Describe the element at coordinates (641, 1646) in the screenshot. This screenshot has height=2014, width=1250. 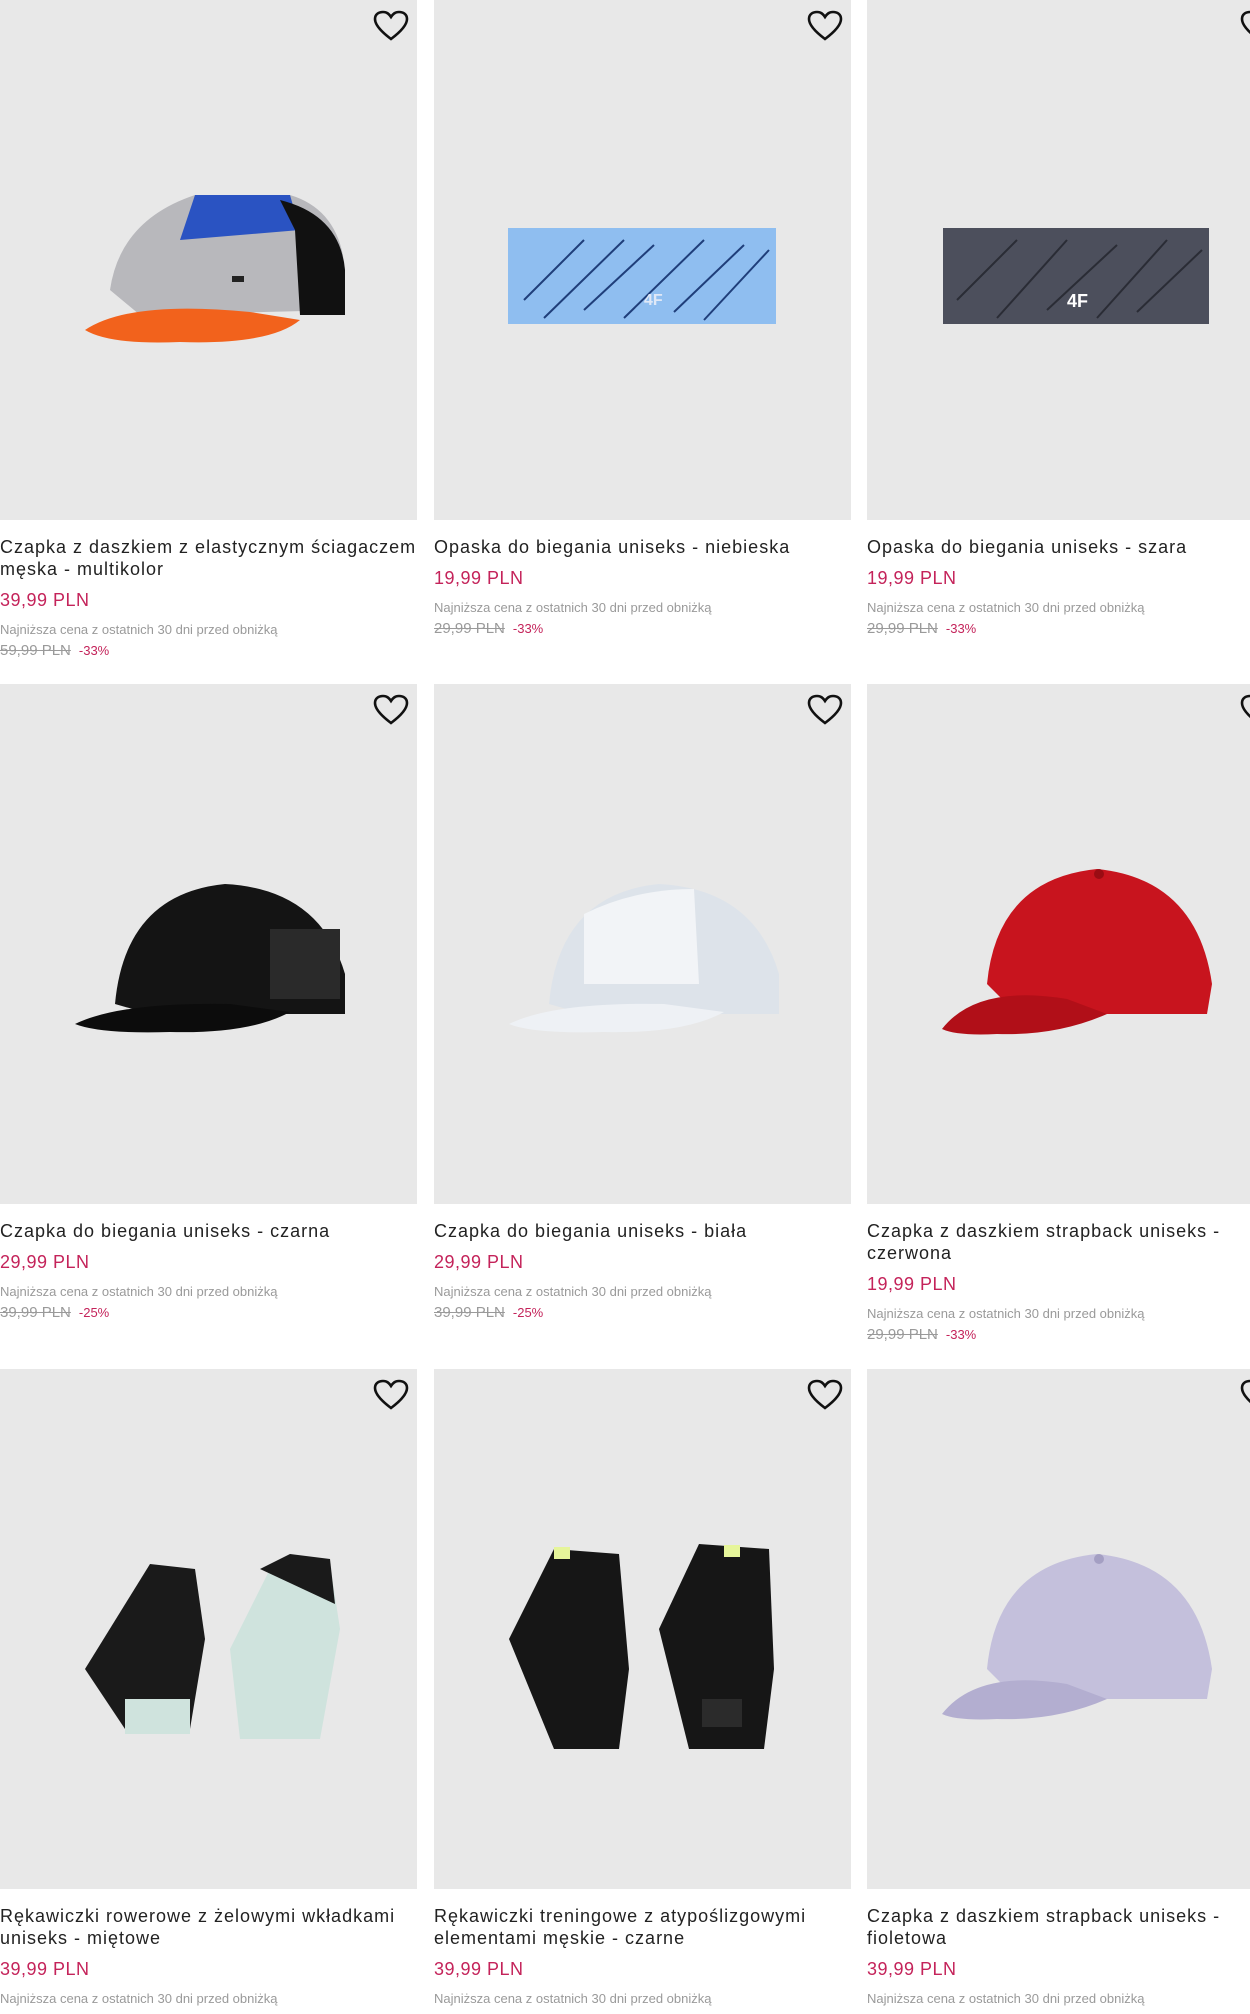
I see `product-image-black-training-gloves` at that location.